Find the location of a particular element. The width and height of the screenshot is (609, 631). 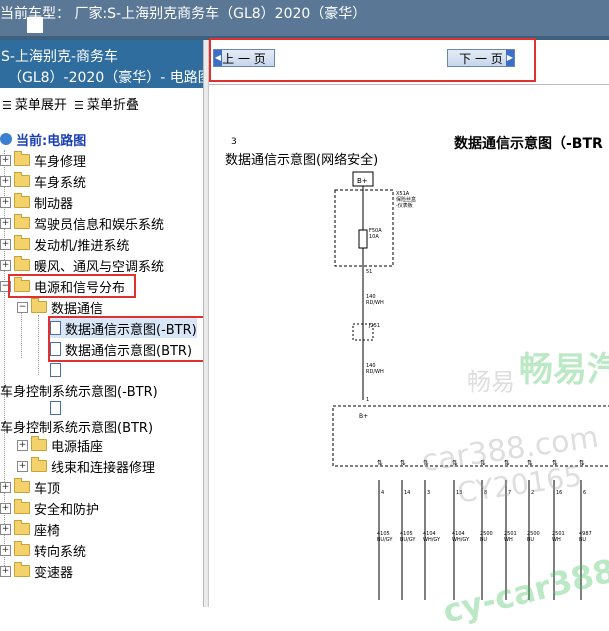

tree-item: + 车顶 is located at coordinates (30, 487).